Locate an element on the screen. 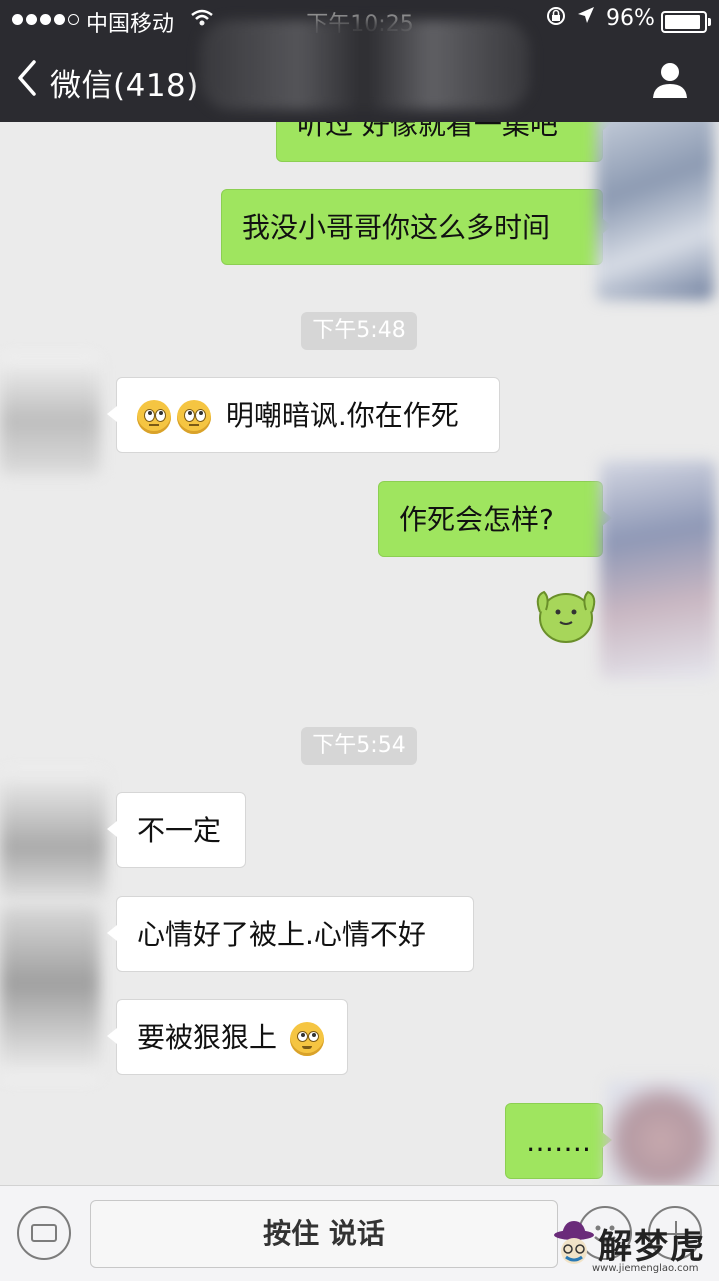  chat-info-button is located at coordinates (670, 80).